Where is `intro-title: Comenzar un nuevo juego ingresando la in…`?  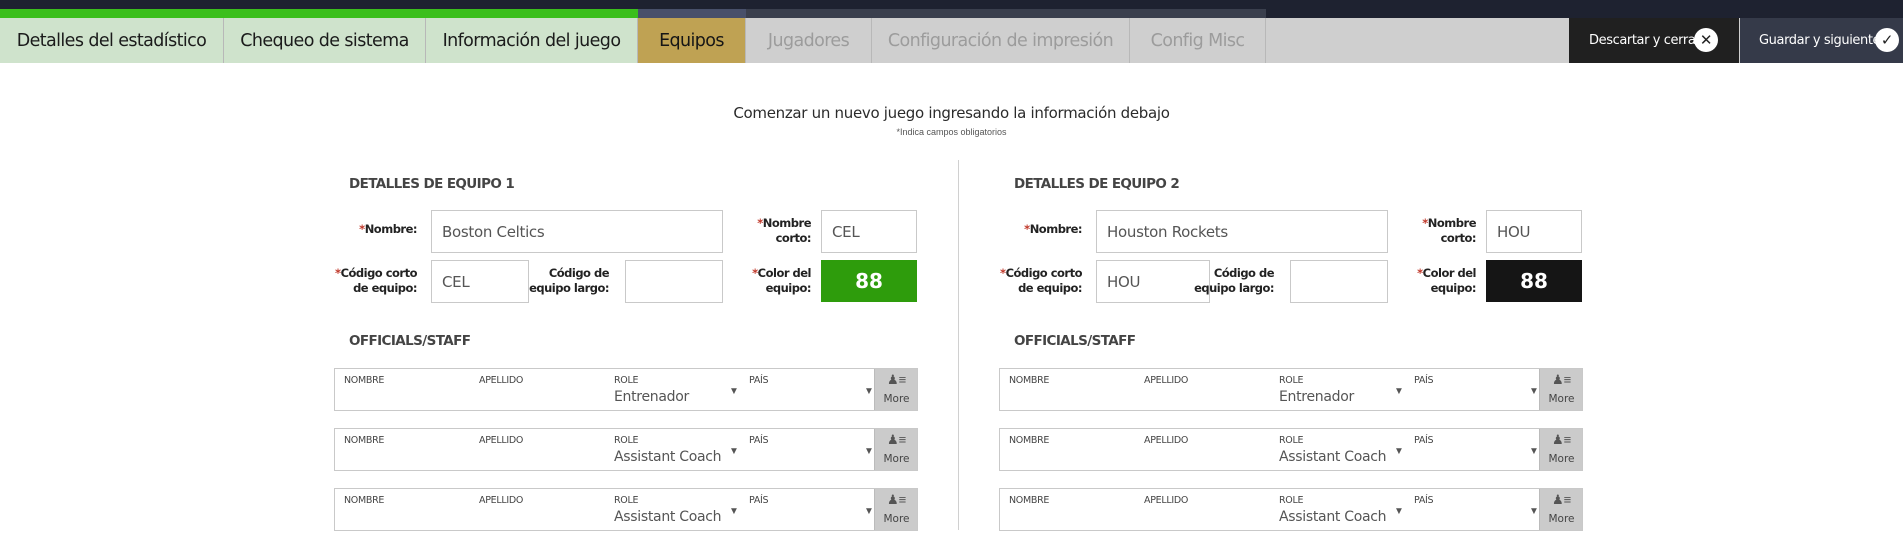
intro-title: Comenzar un nuevo juego ingresando la in… is located at coordinates (951, 113).